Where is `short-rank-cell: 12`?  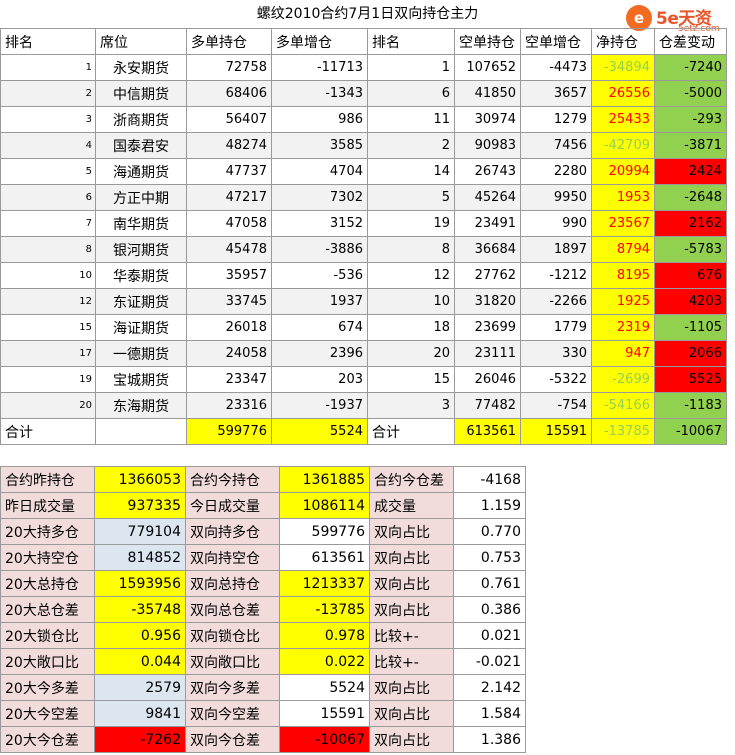 short-rank-cell: 12 is located at coordinates (411, 275).